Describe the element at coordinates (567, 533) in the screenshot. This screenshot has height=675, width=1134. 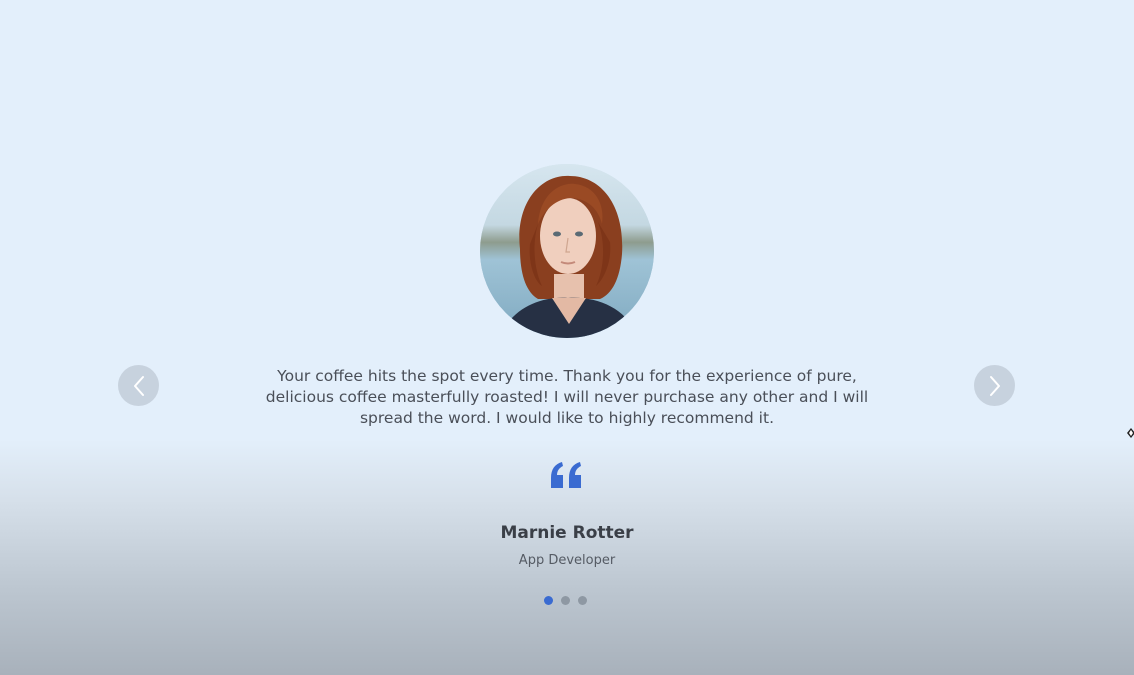
I see `author-name: Marnie Rotter` at that location.